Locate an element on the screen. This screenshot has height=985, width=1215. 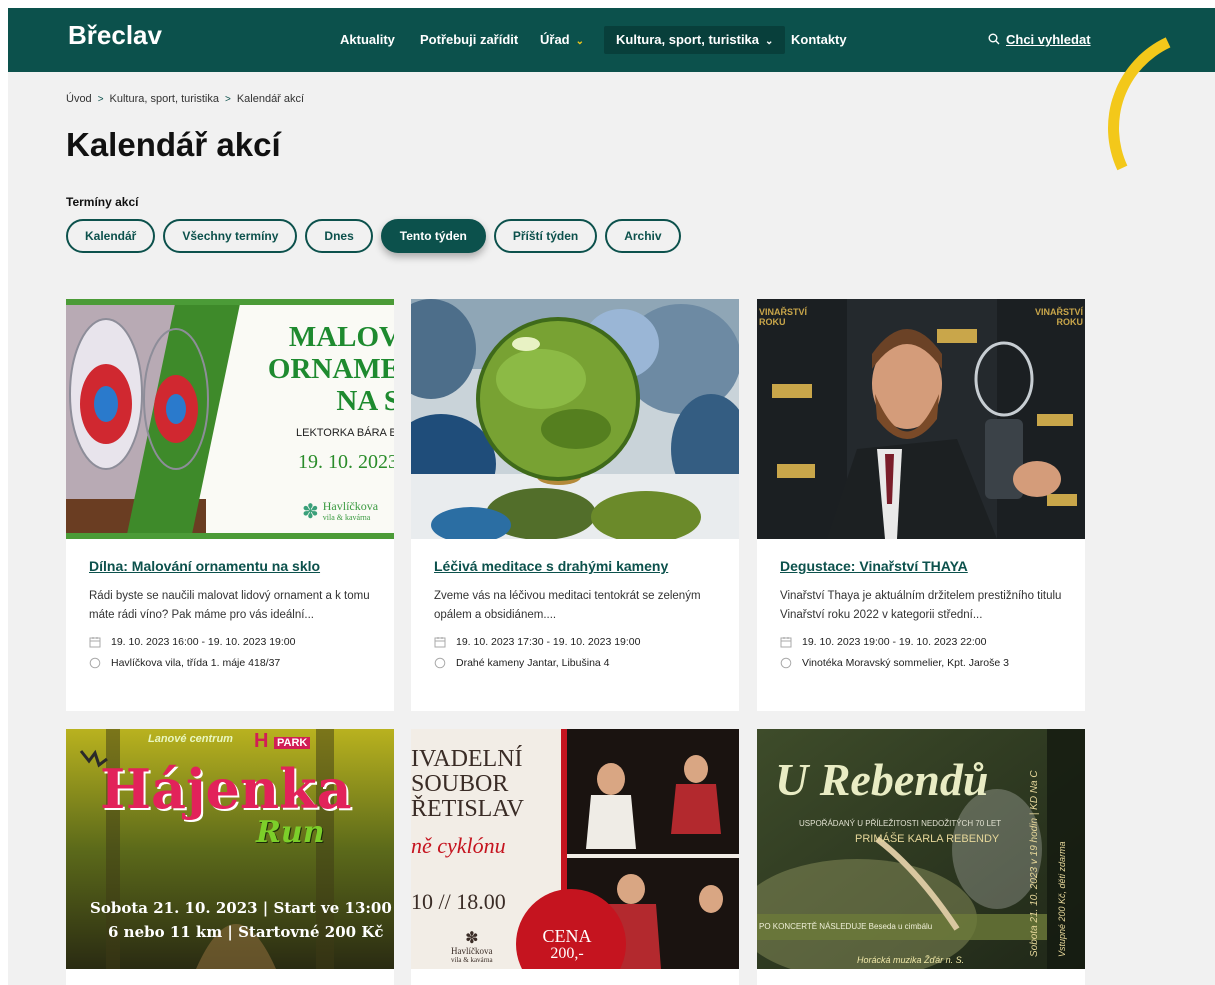
breadcrumb-kultura: Kultura, sport, turistika is located at coordinates (164, 99).